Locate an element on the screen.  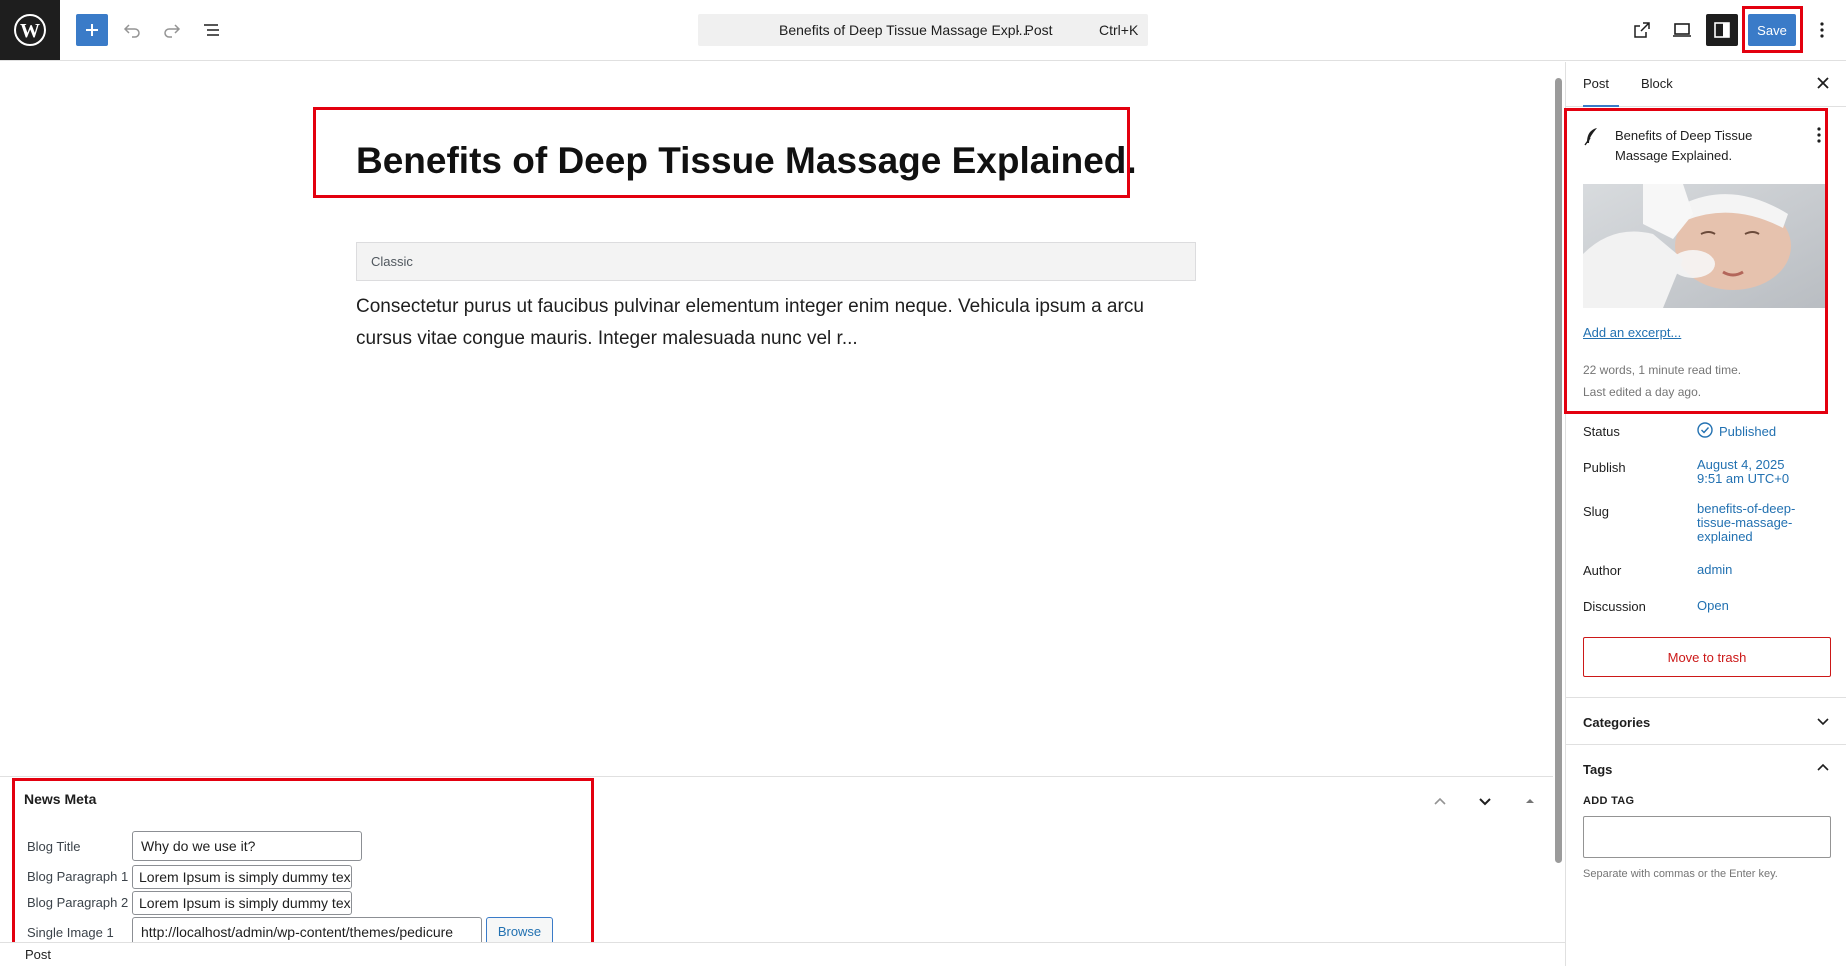
discussion-value-button: Open is located at coordinates (1713, 606).